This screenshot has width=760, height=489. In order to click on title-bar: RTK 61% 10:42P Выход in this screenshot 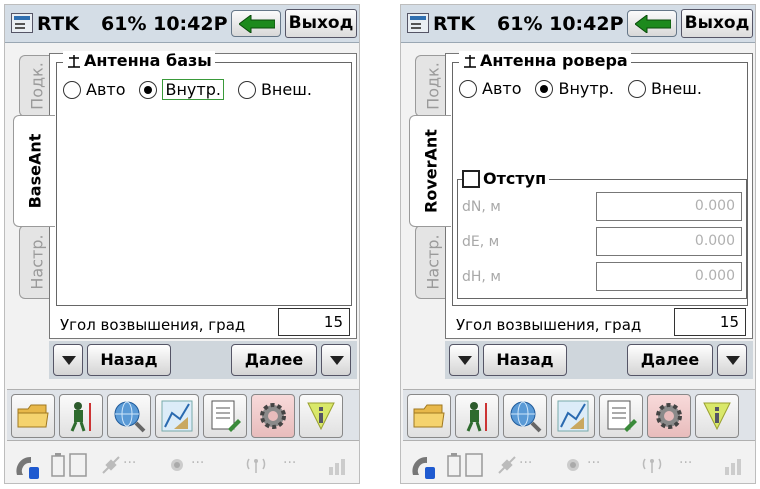, I will do `click(182, 24)`.